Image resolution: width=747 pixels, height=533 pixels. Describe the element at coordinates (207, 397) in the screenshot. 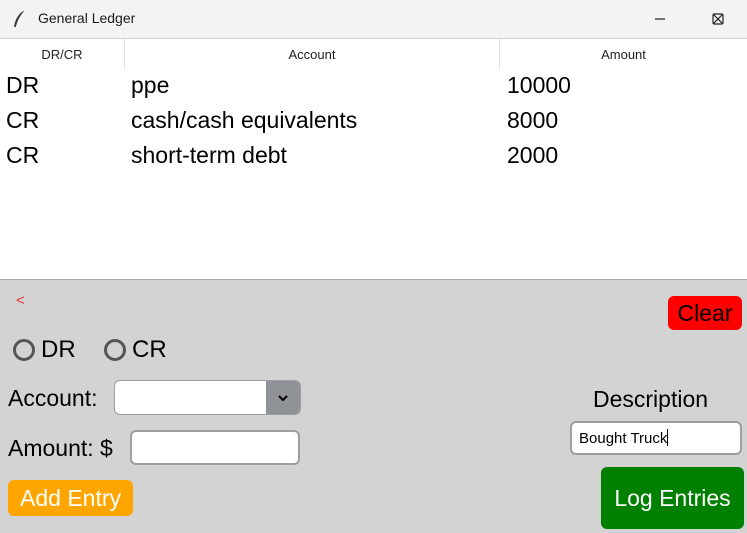

I see `account-select` at that location.